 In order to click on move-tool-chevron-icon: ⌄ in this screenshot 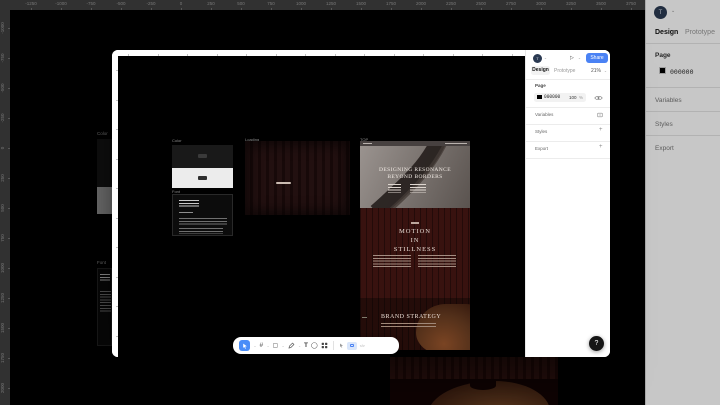, I will do `click(255, 346)`.